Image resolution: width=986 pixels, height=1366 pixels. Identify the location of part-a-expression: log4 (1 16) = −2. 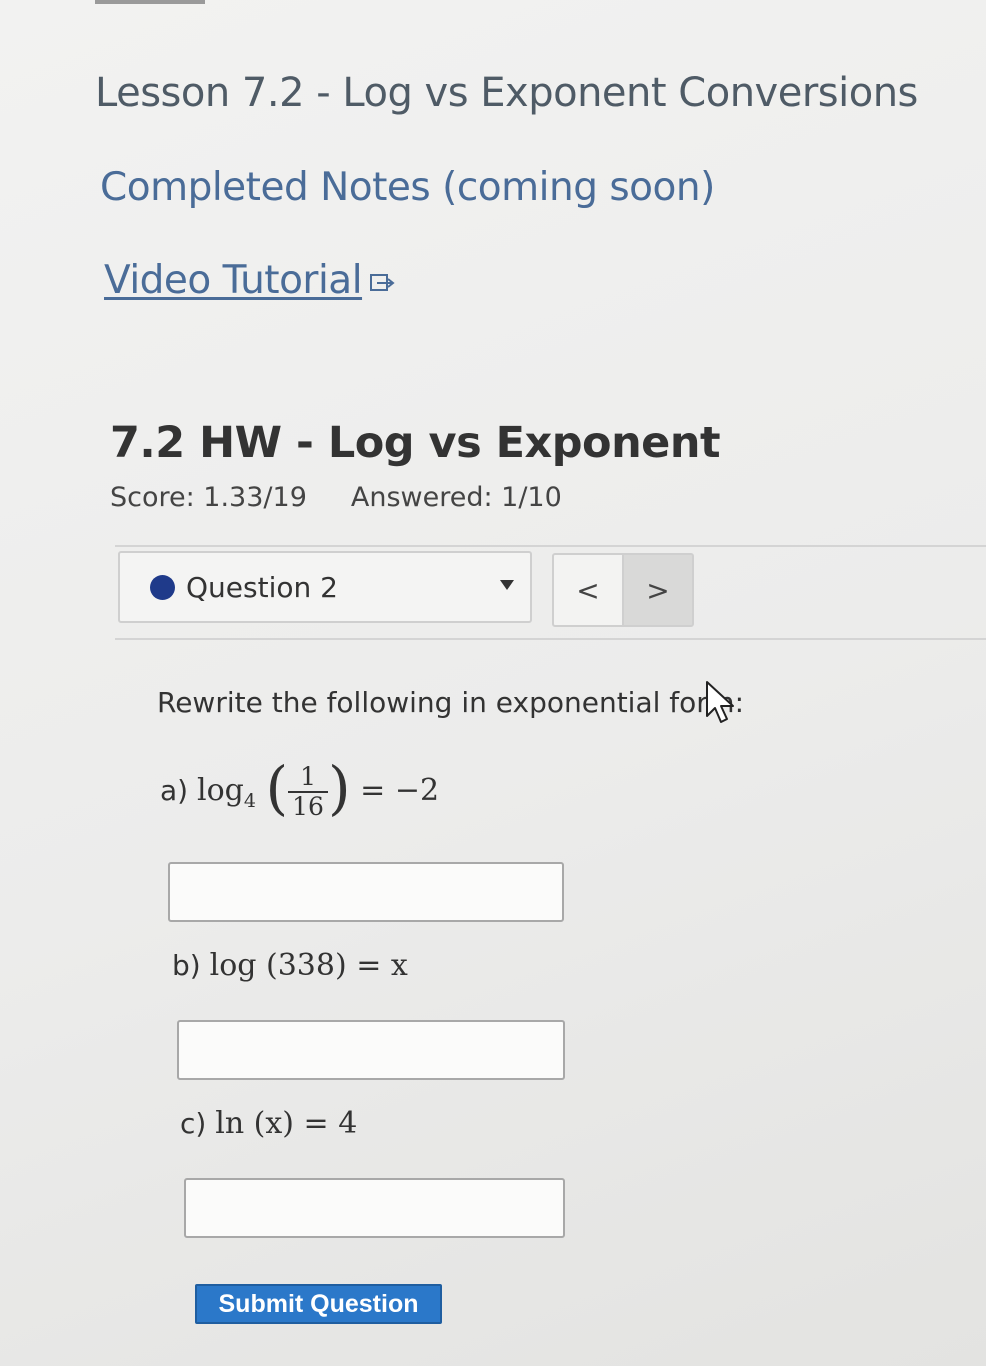
(318, 788).